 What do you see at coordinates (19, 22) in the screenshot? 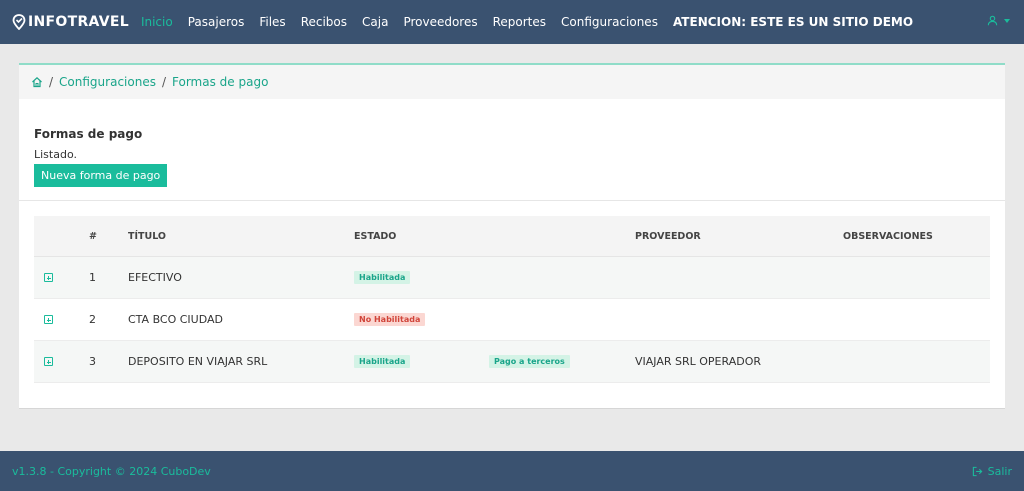
I see `location-pin-icon` at bounding box center [19, 22].